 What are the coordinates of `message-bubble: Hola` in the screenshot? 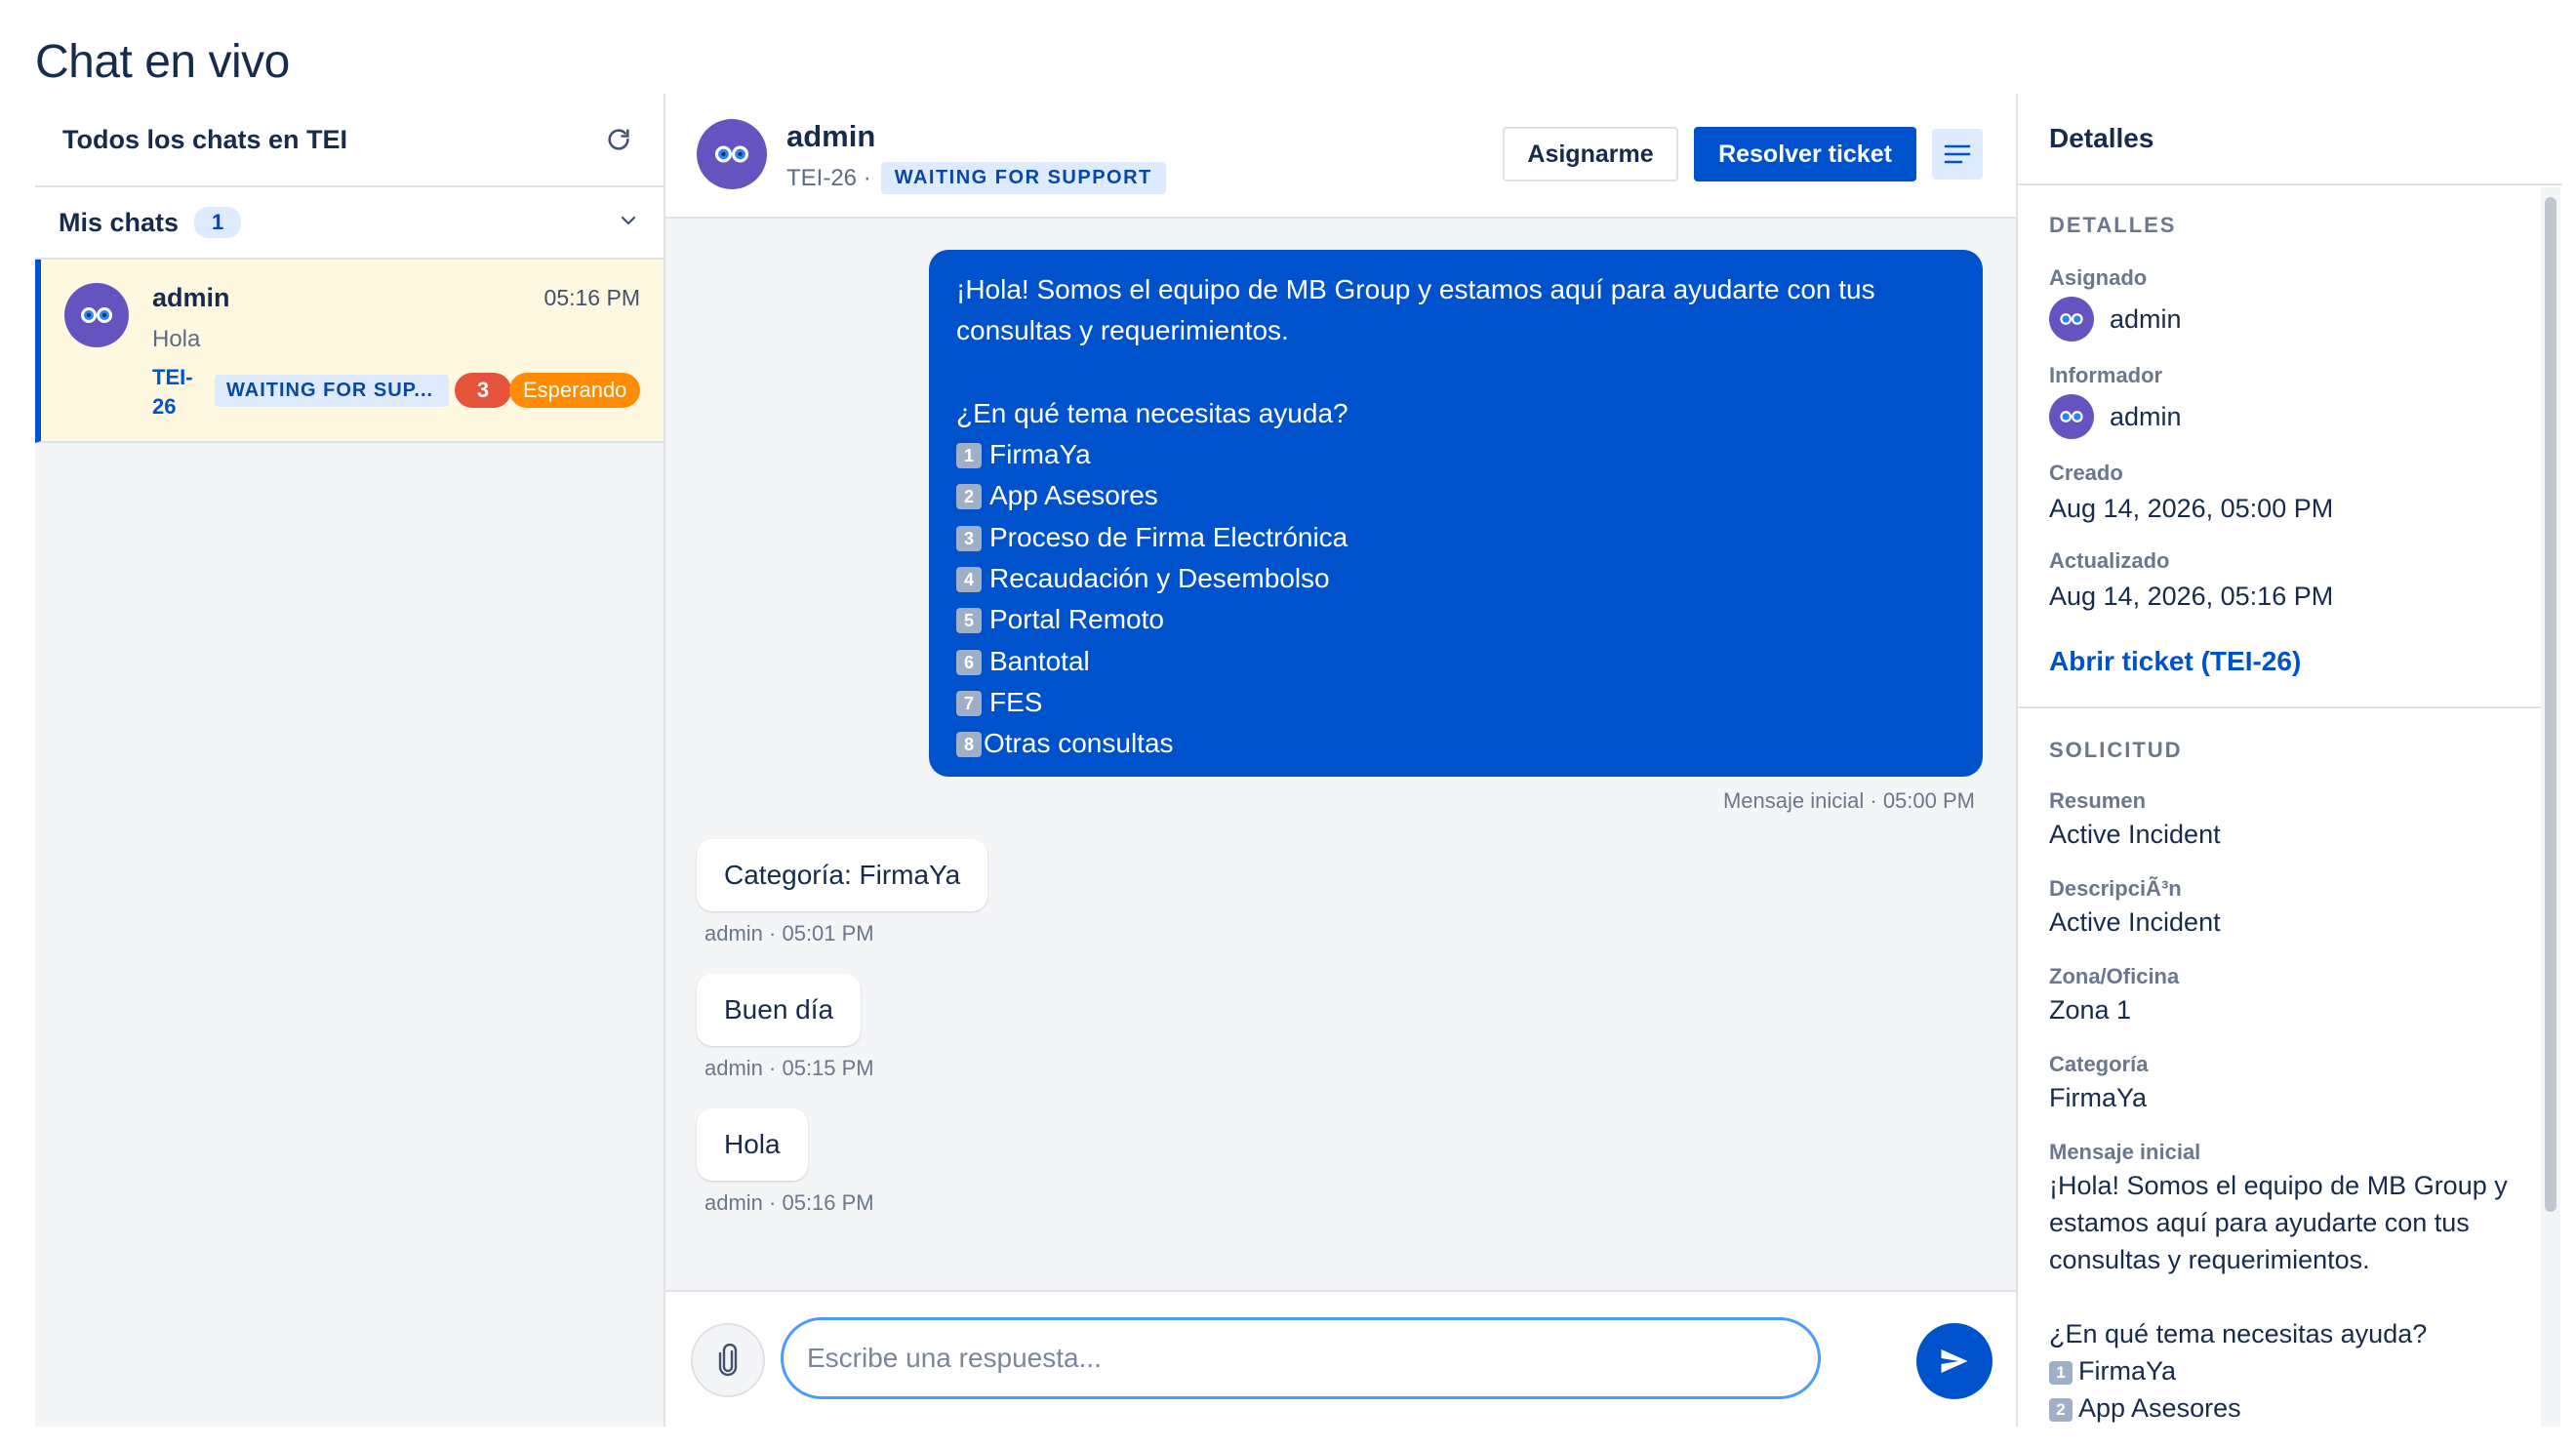 It's located at (752, 1144).